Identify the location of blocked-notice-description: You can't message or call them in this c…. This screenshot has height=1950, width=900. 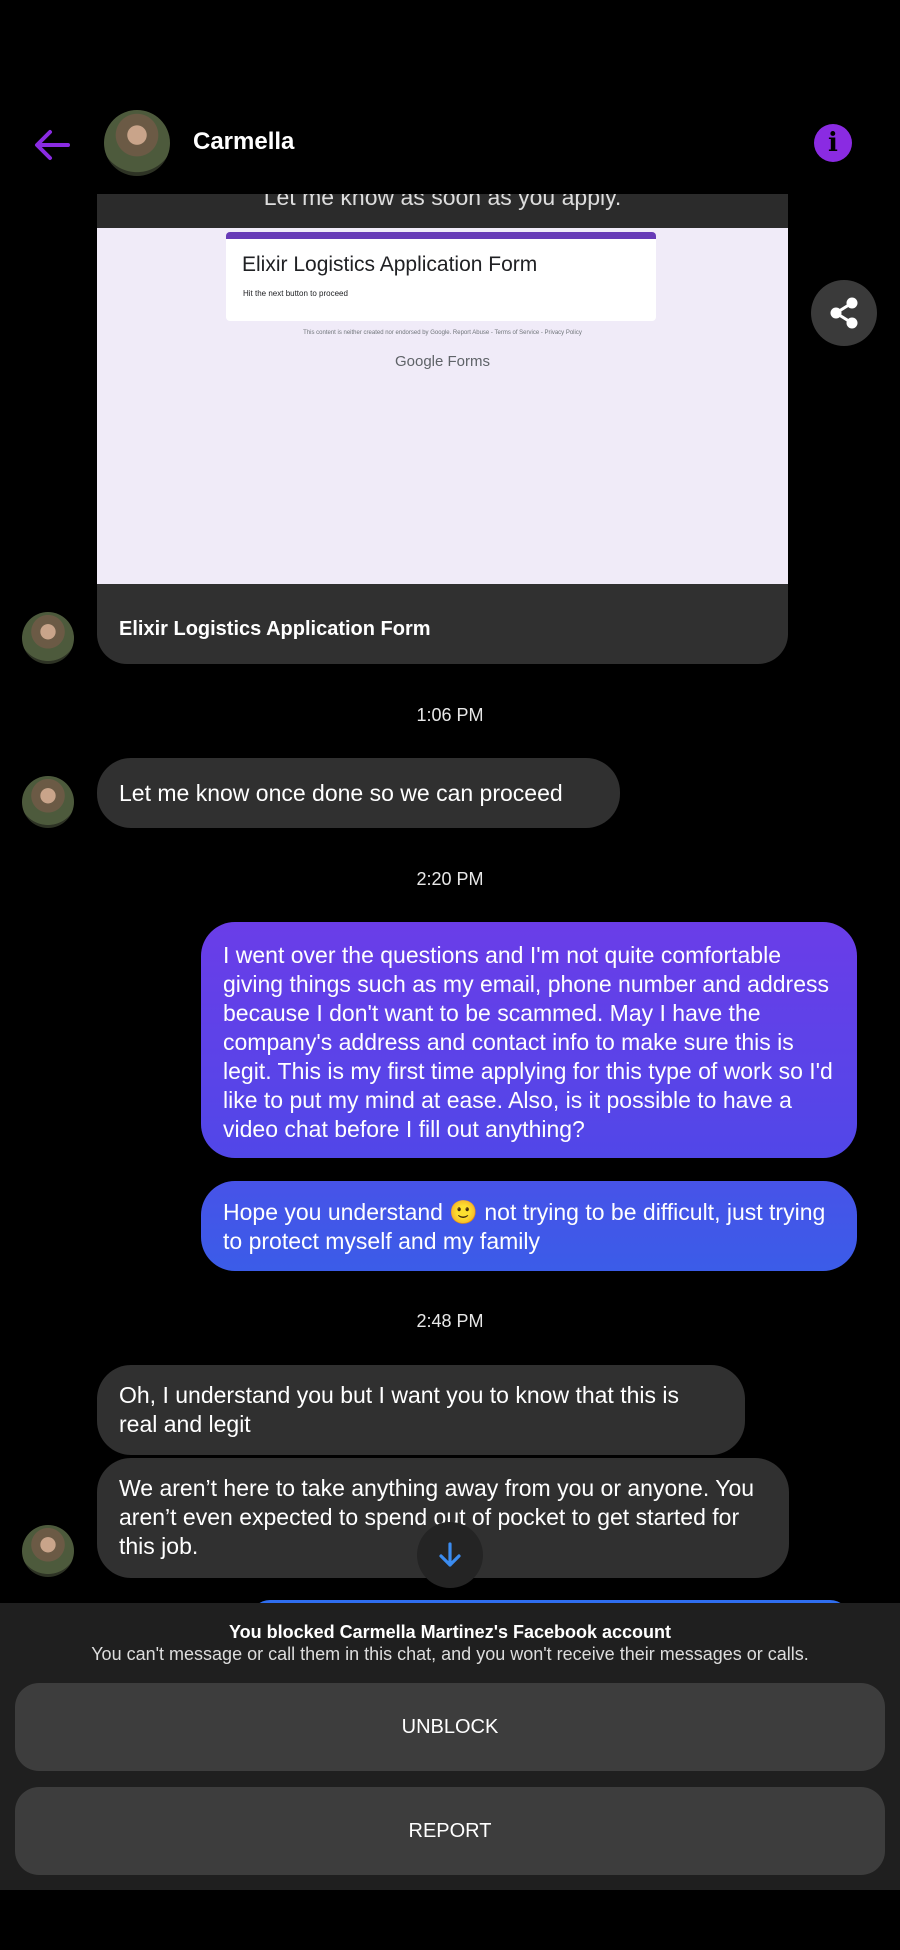
(450, 1654).